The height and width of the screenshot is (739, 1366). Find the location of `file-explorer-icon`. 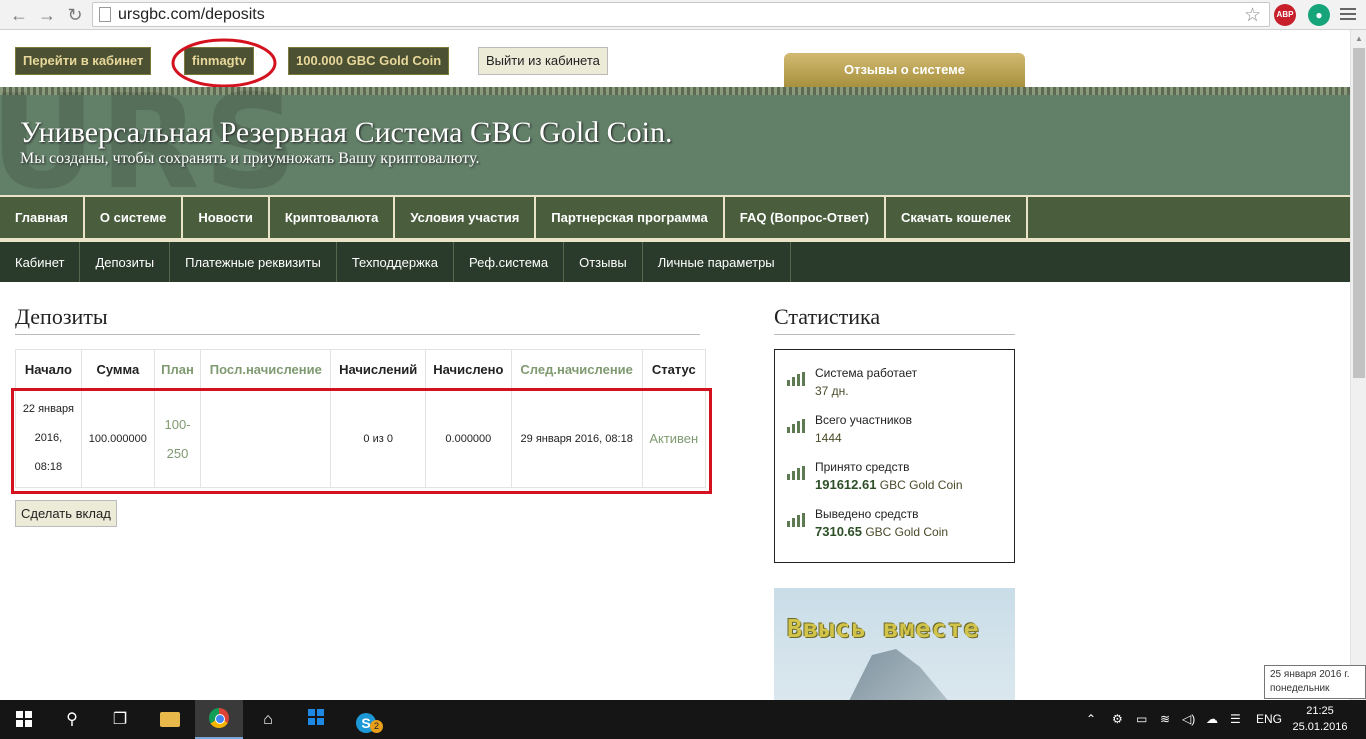

file-explorer-icon is located at coordinates (170, 719).